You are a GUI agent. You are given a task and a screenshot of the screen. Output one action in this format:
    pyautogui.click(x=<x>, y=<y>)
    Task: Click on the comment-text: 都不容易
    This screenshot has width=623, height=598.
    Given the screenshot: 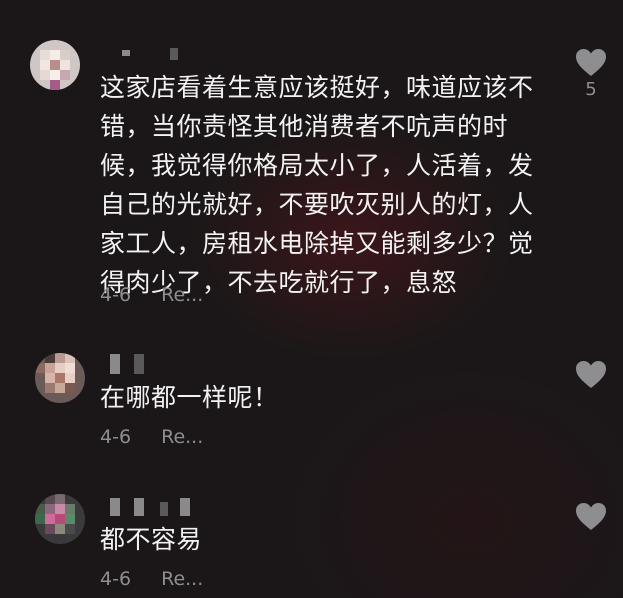 What is the action you would take?
    pyautogui.click(x=151, y=539)
    